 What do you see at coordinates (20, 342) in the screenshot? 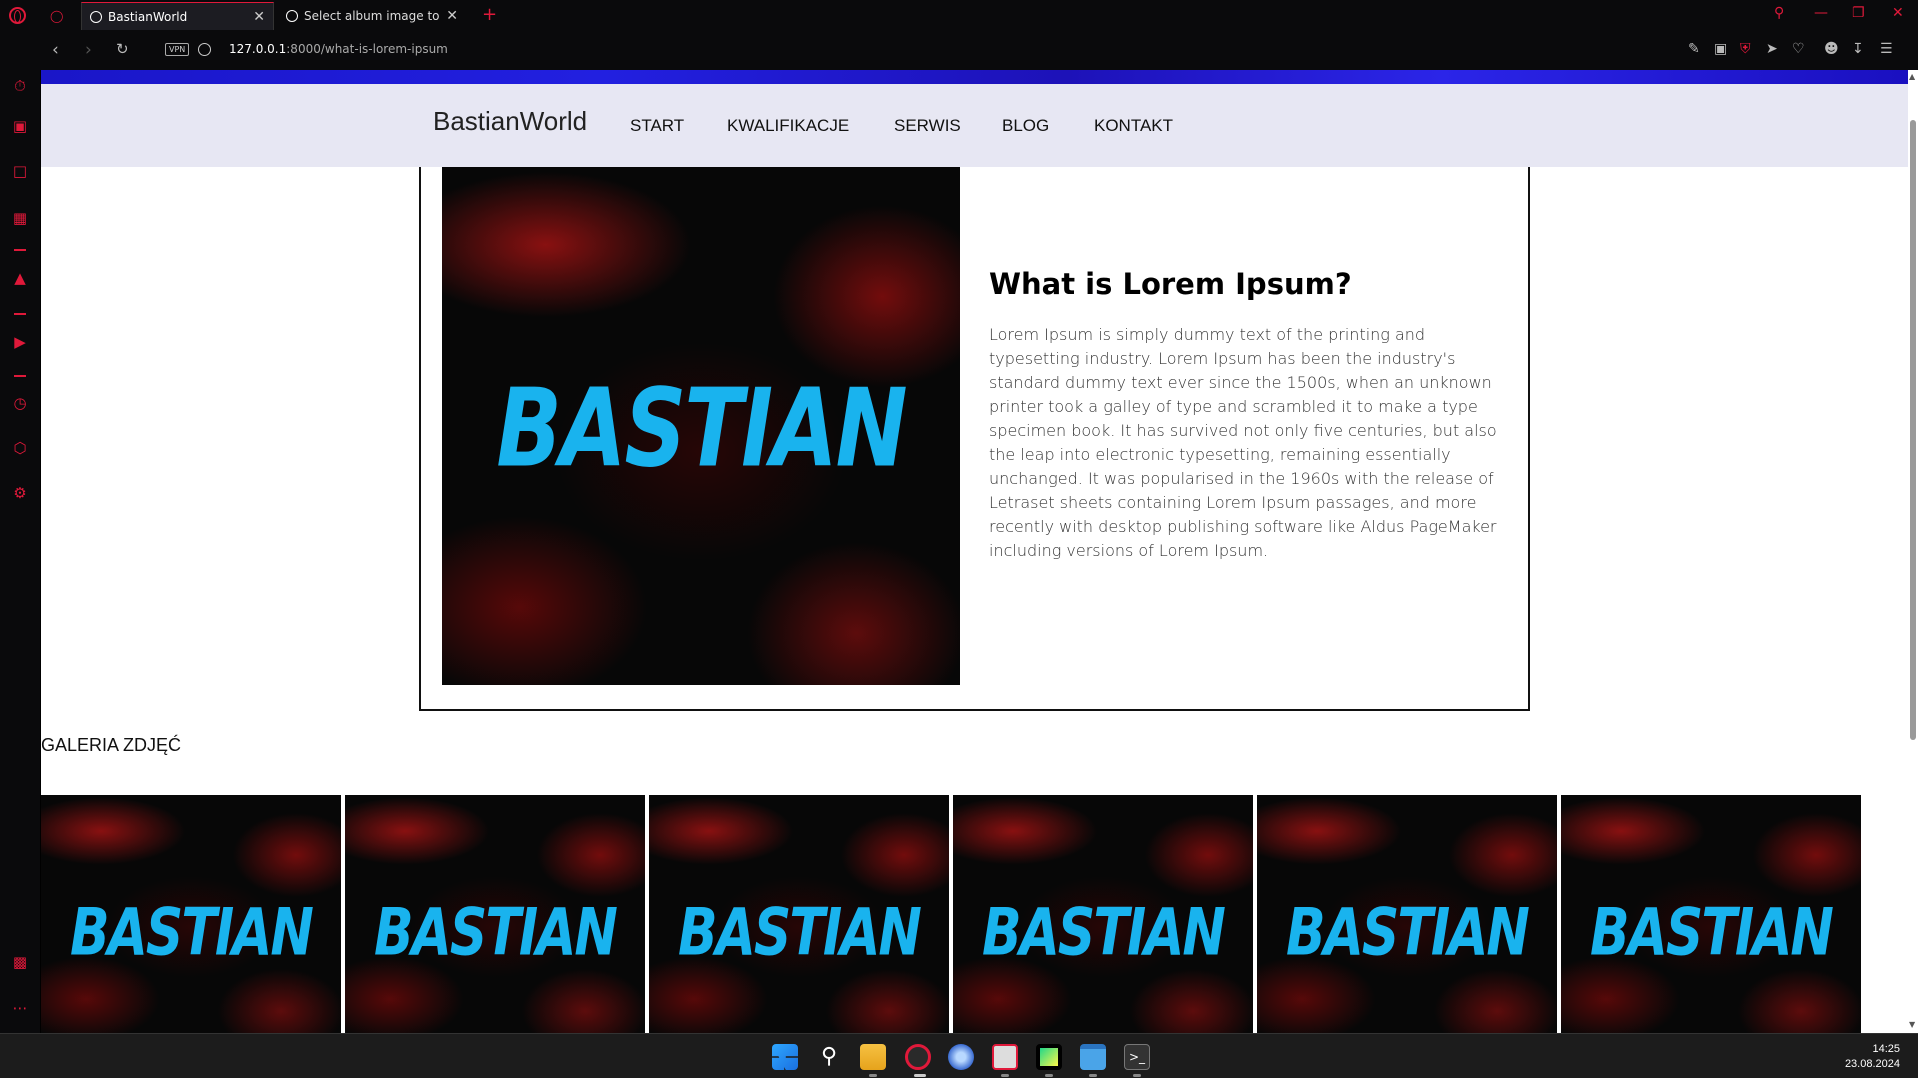
I see `player-icon: ▶` at bounding box center [20, 342].